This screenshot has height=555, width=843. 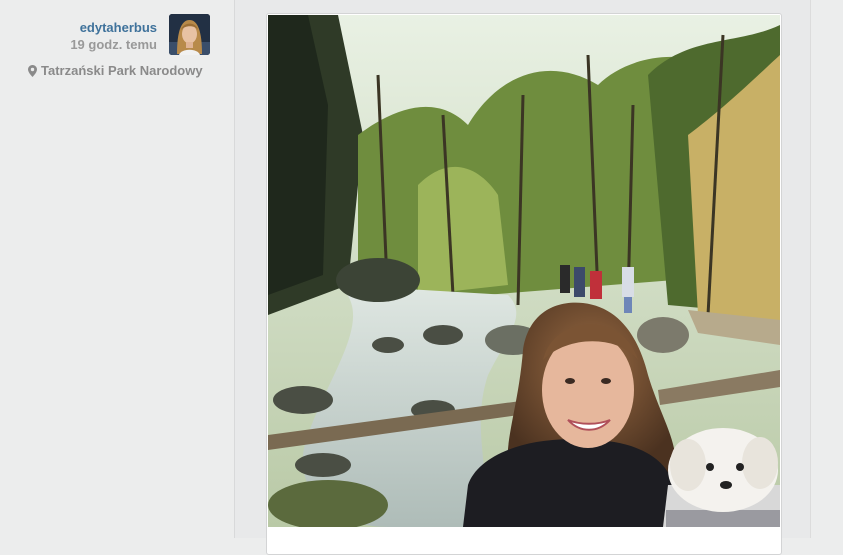 I want to click on avatar, so click(x=189, y=34).